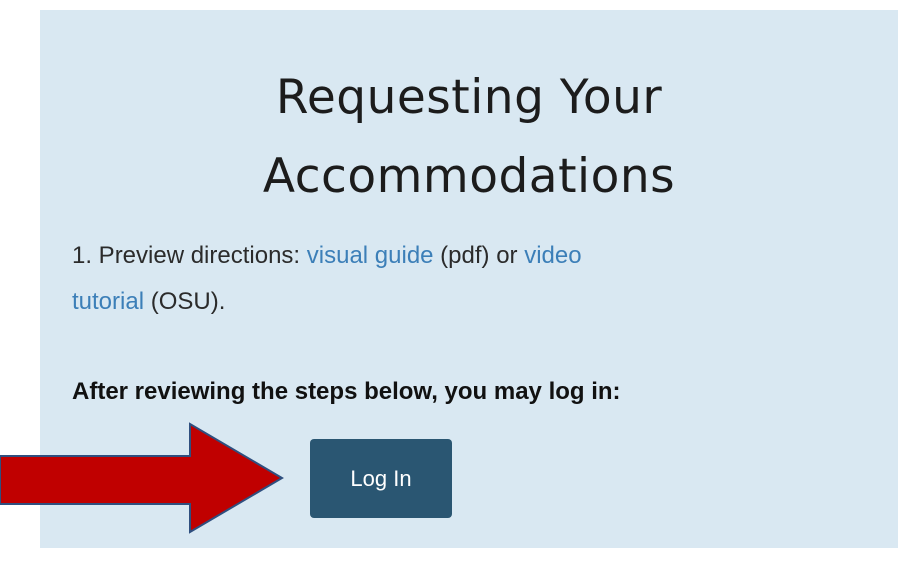  I want to click on step-middle-text: (pdf) or, so click(479, 255).